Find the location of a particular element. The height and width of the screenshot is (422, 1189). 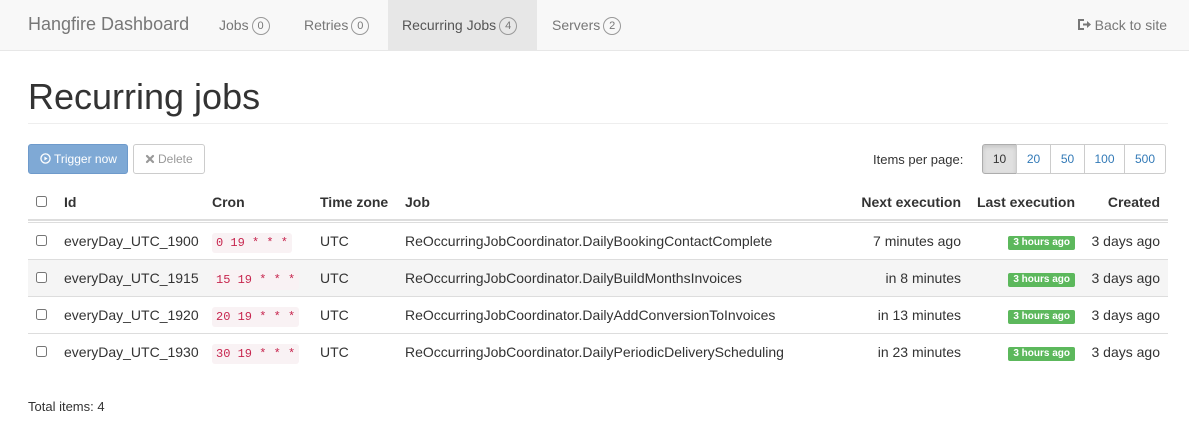

back-to-site-link: Back to site is located at coordinates (1122, 25).